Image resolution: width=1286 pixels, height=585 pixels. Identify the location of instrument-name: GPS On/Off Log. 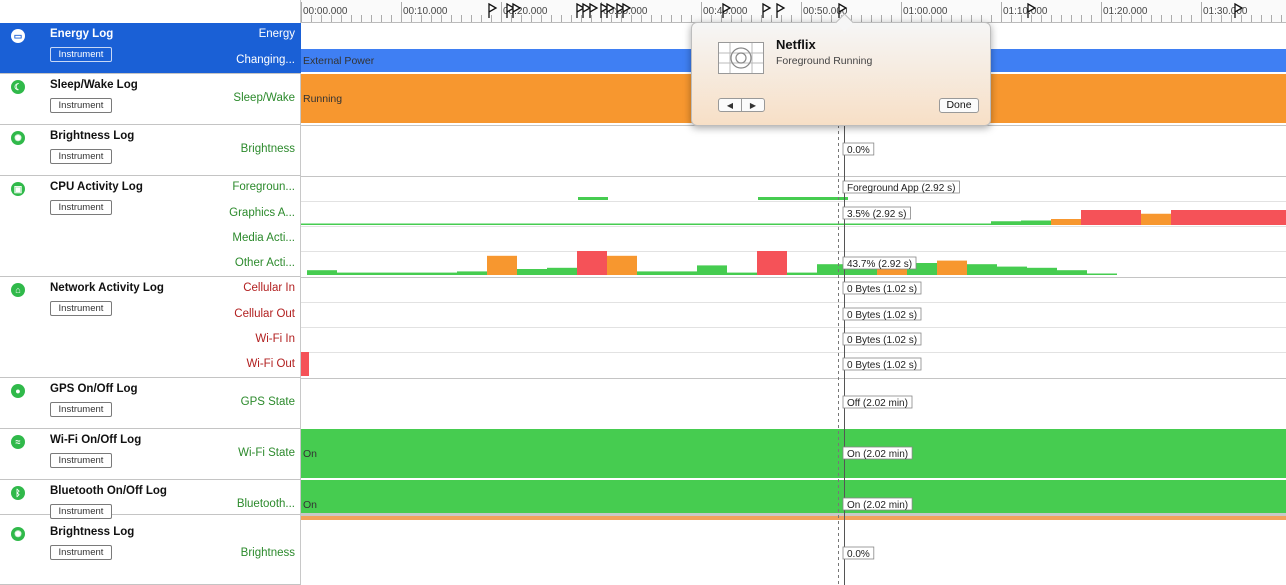
(94, 389).